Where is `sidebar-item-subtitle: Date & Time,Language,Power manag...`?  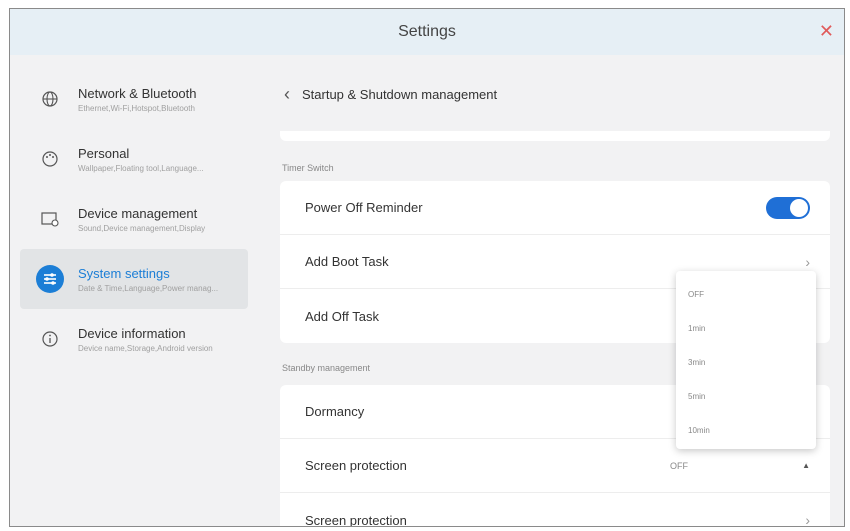
sidebar-item-subtitle: Date & Time,Language,Power manag... is located at coordinates (148, 288).